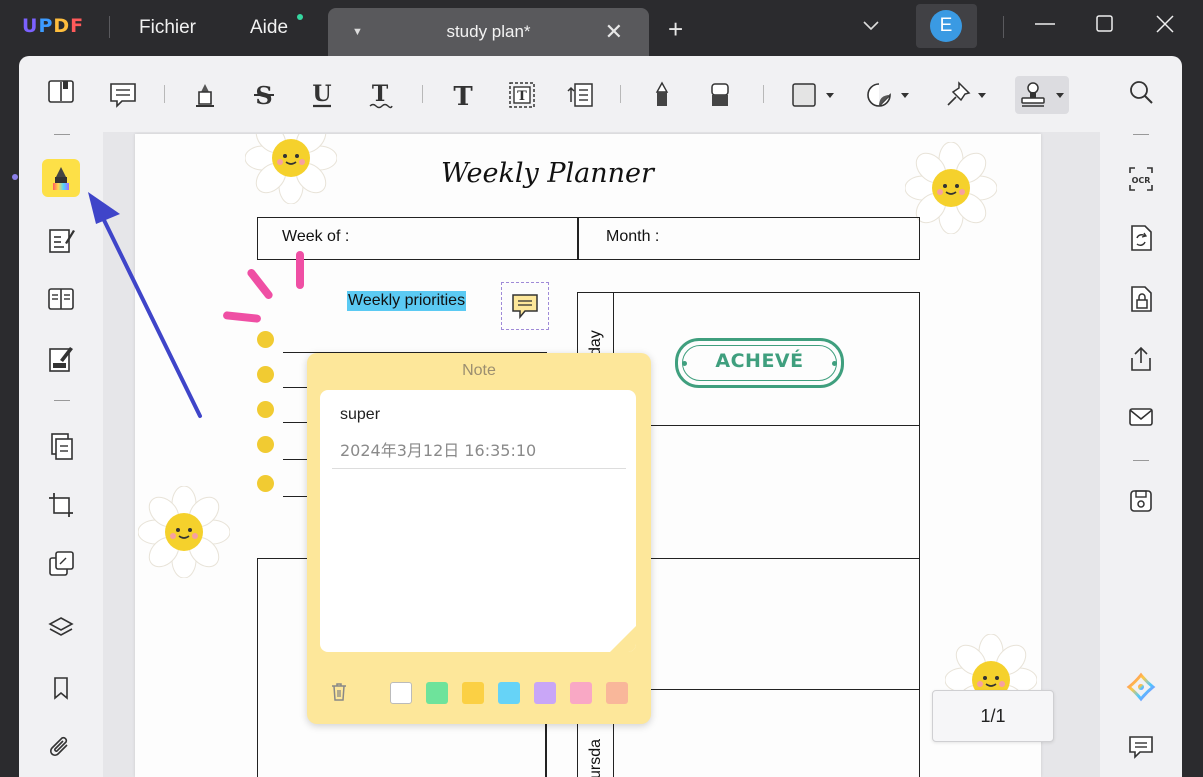  Describe the element at coordinates (167, 28) in the screenshot. I see `menu-file: Fichier` at that location.